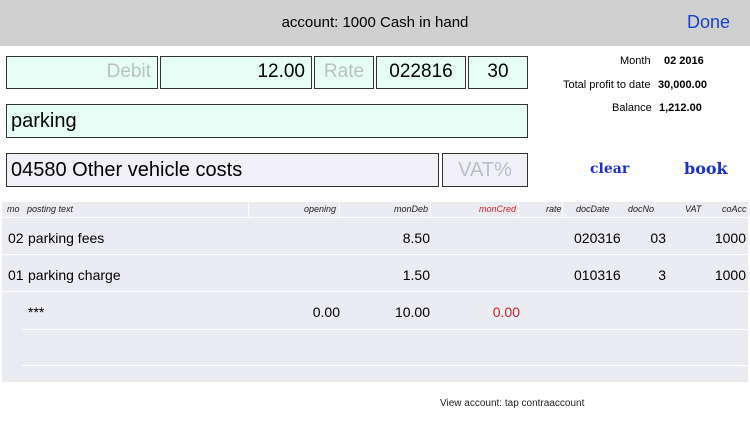  I want to click on col-header-docdate: docDate, so click(593, 209).